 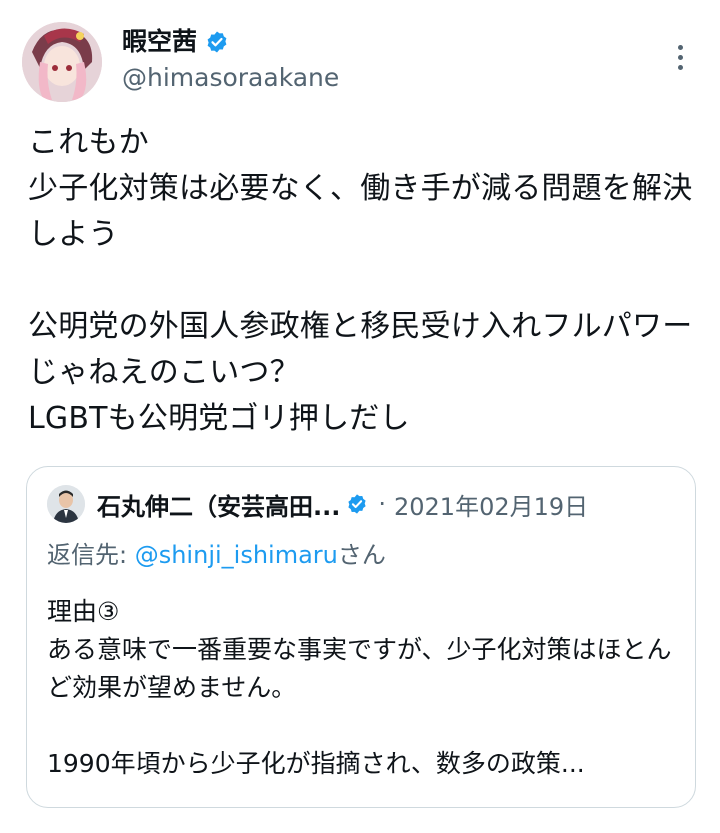 I want to click on author-handle: @himasoraakane, so click(x=230, y=78).